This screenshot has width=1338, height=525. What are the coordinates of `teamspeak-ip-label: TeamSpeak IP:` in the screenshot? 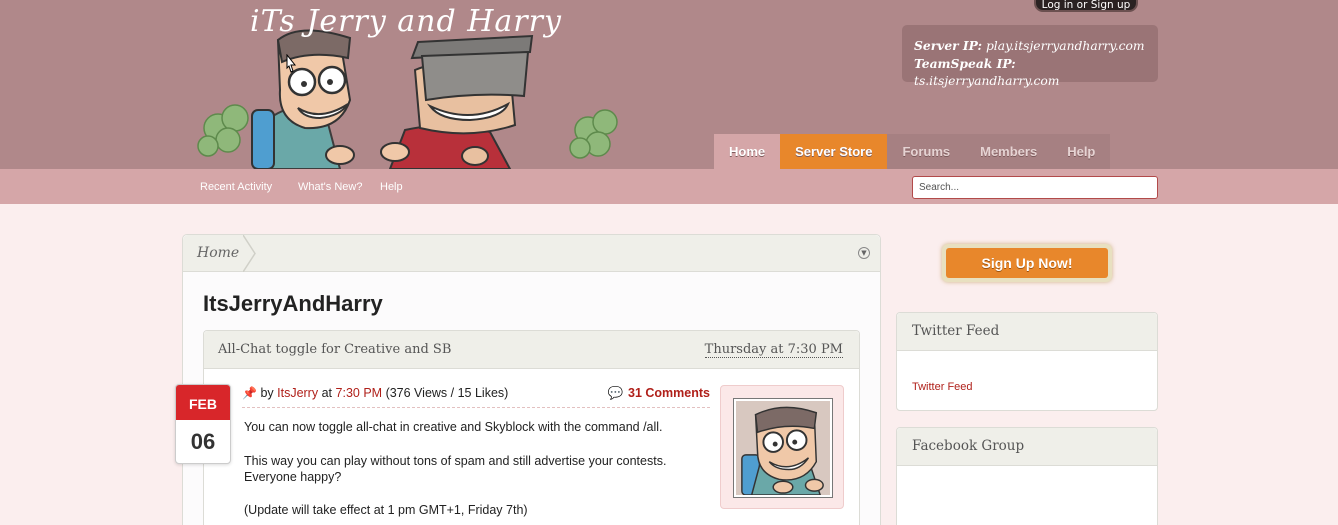 It's located at (965, 63).